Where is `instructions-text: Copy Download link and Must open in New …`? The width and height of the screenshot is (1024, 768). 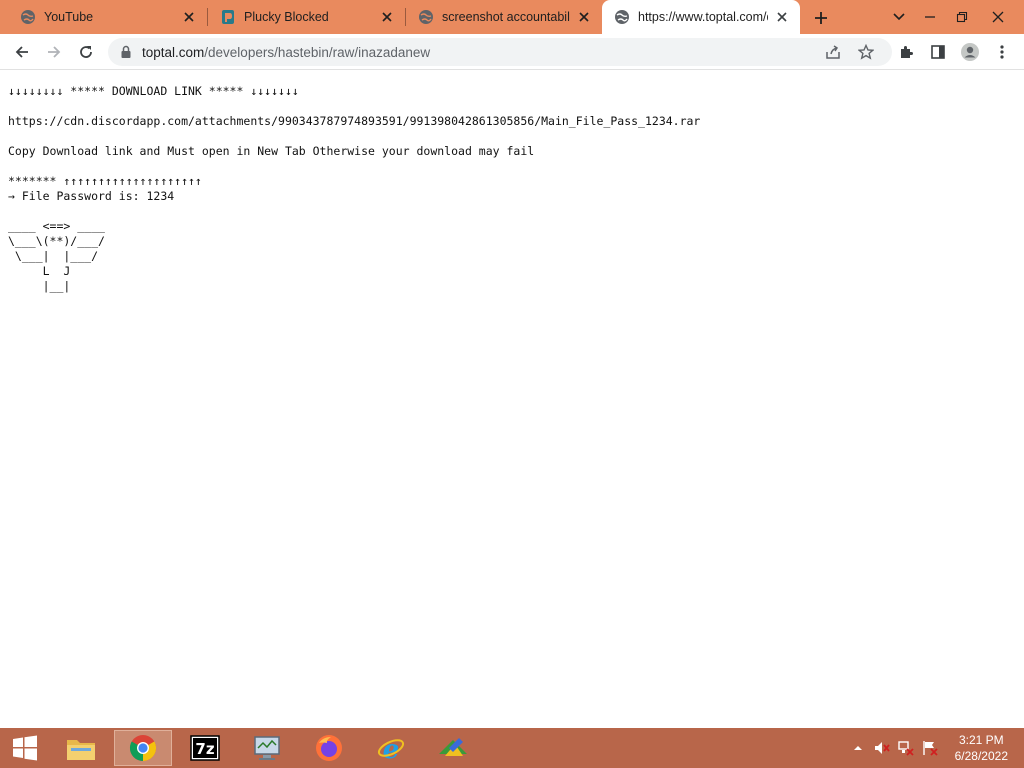
instructions-text: Copy Download link and Must open in New … is located at coordinates (271, 151).